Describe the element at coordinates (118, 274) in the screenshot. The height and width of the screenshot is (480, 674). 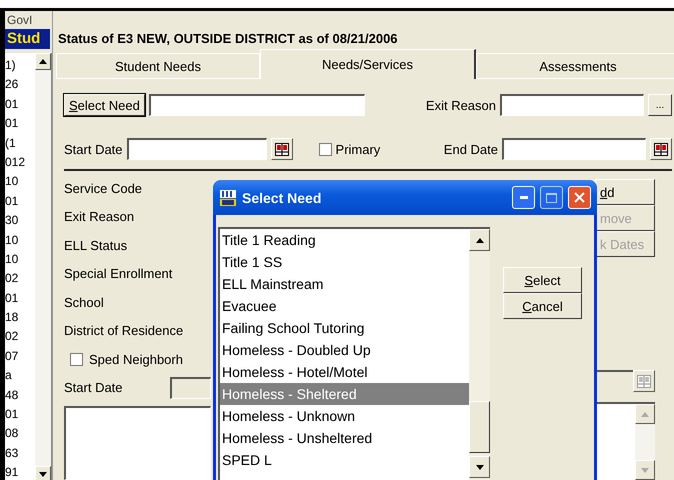
I see `field-label: Special Enrollment` at that location.